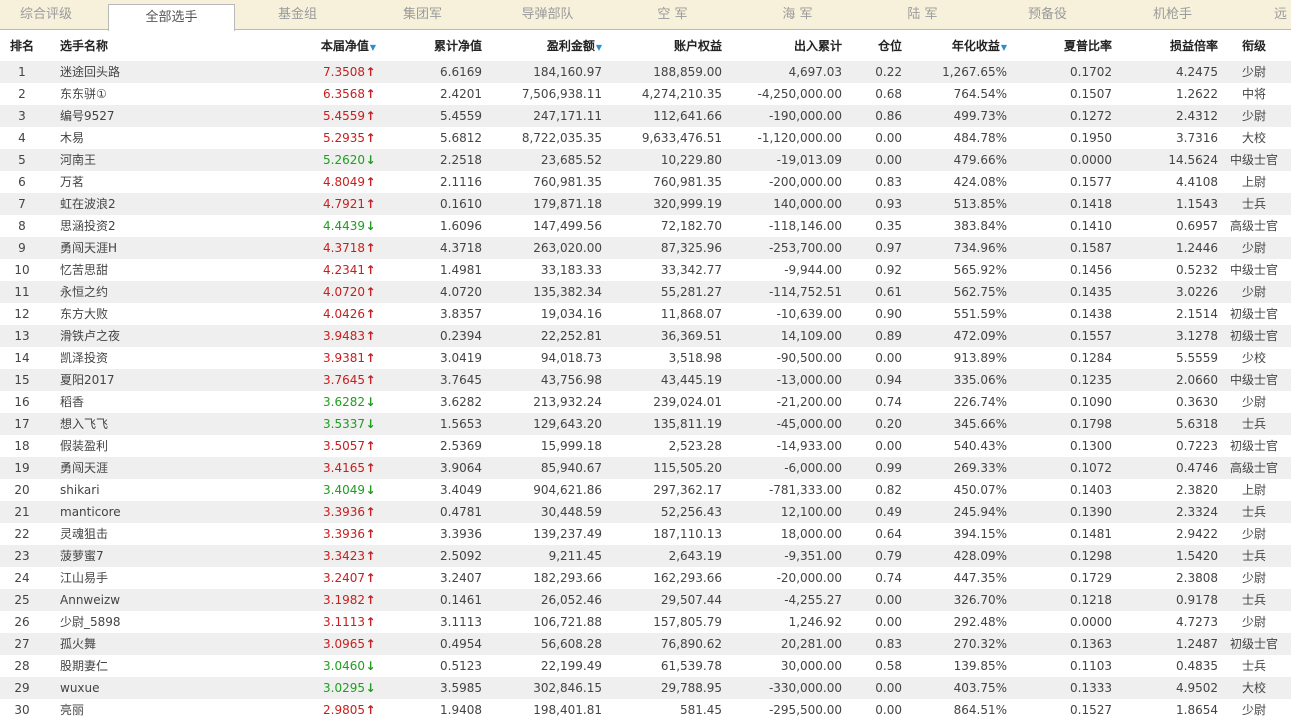 The image size is (1291, 722). What do you see at coordinates (964, 46) in the screenshot?
I see `header-annual-return: 年化收益▼` at bounding box center [964, 46].